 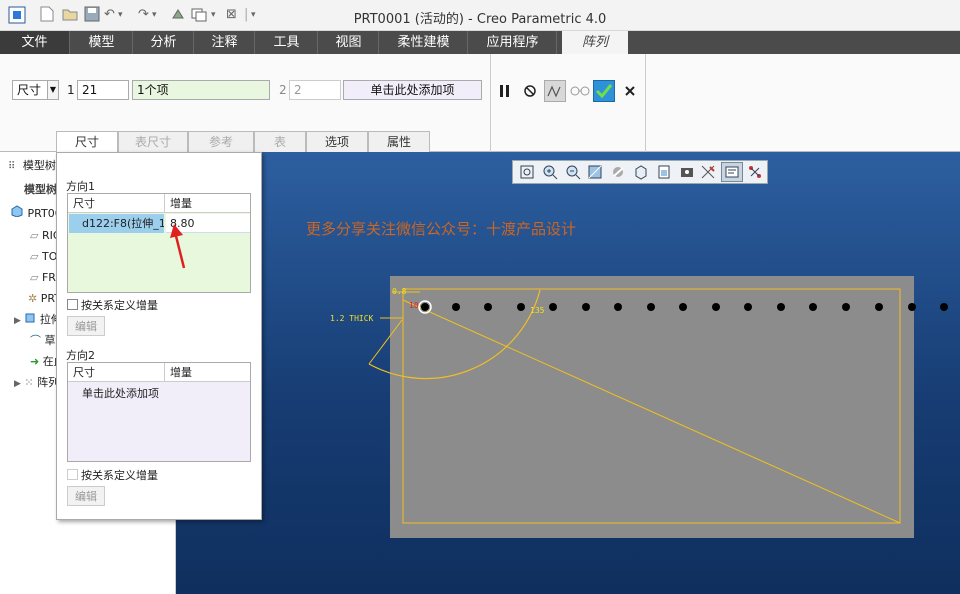 What do you see at coordinates (352, 318) in the screenshot?
I see `thick-annotation: 1.2 THICK` at bounding box center [352, 318].